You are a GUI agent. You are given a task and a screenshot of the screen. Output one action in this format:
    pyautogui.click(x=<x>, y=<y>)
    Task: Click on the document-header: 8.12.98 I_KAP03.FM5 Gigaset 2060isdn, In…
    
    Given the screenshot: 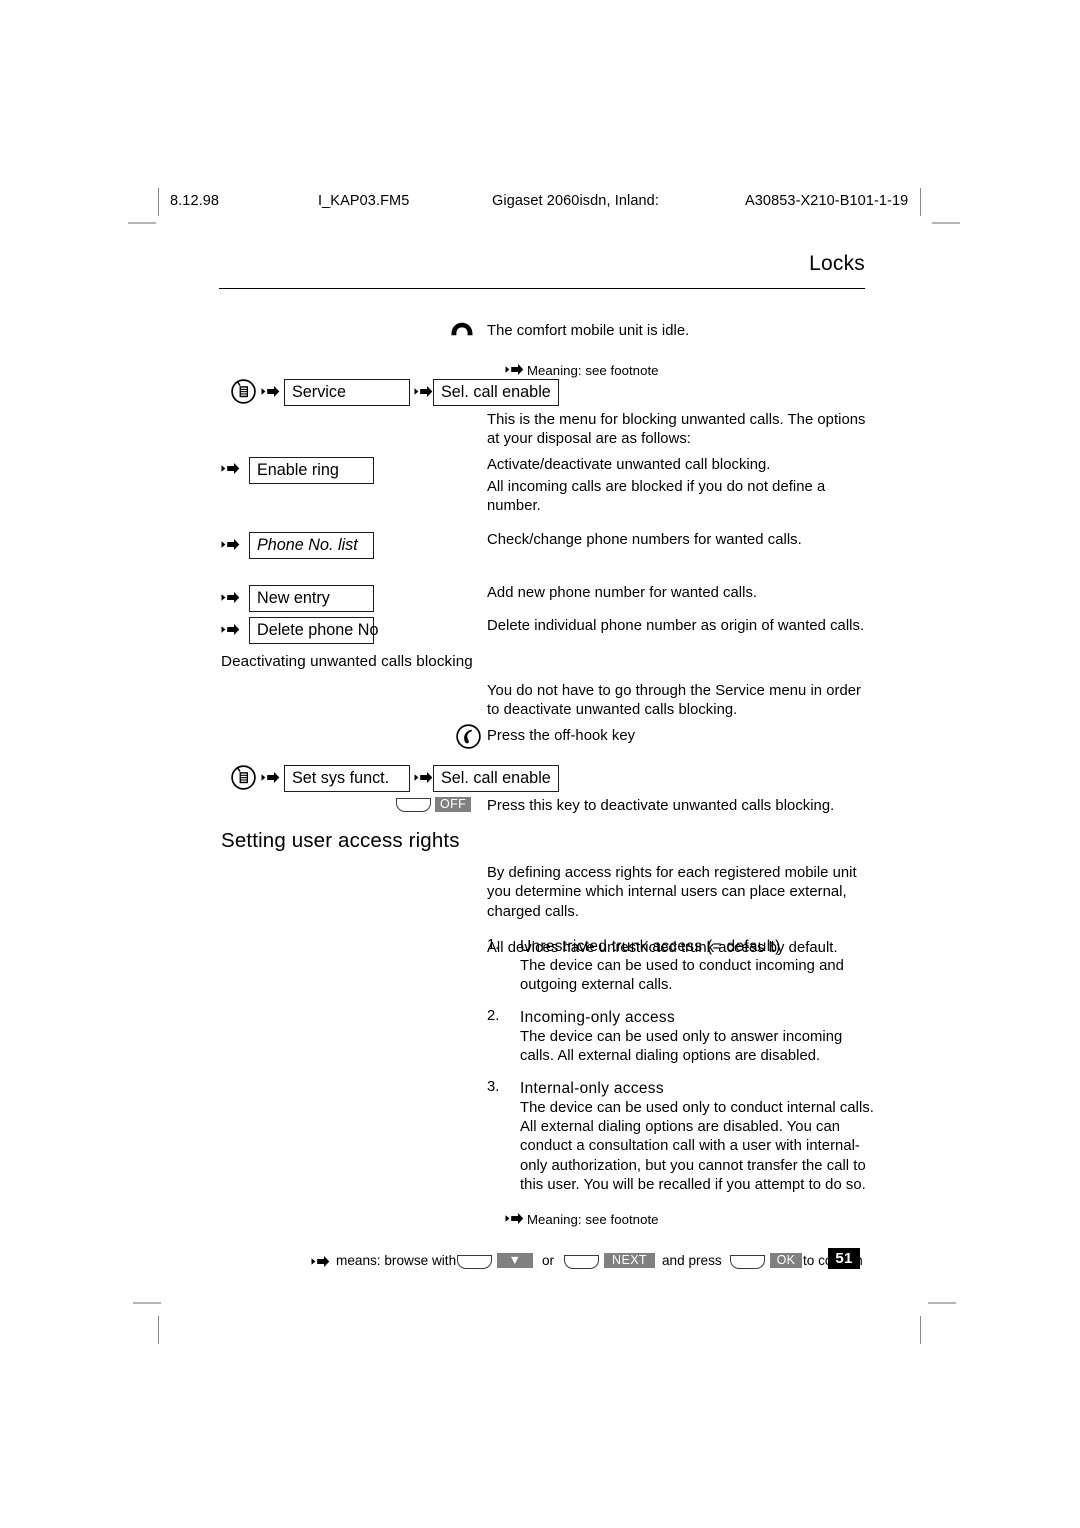 What is the action you would take?
    pyautogui.click(x=545, y=202)
    